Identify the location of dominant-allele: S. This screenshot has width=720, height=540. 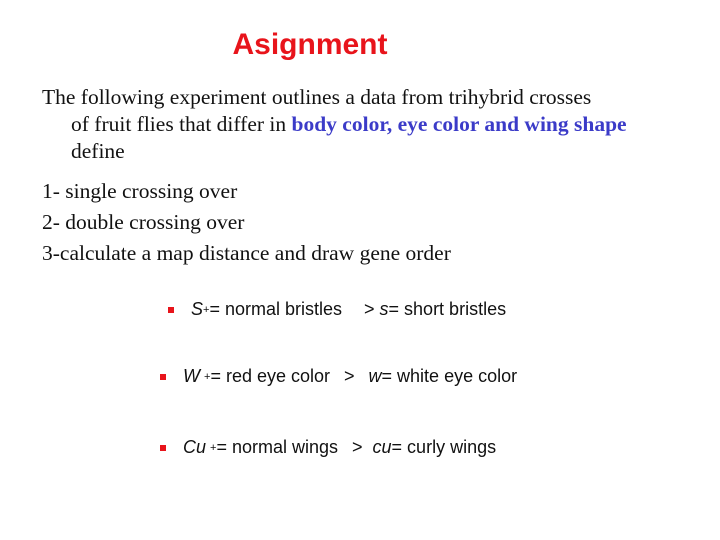
(197, 309).